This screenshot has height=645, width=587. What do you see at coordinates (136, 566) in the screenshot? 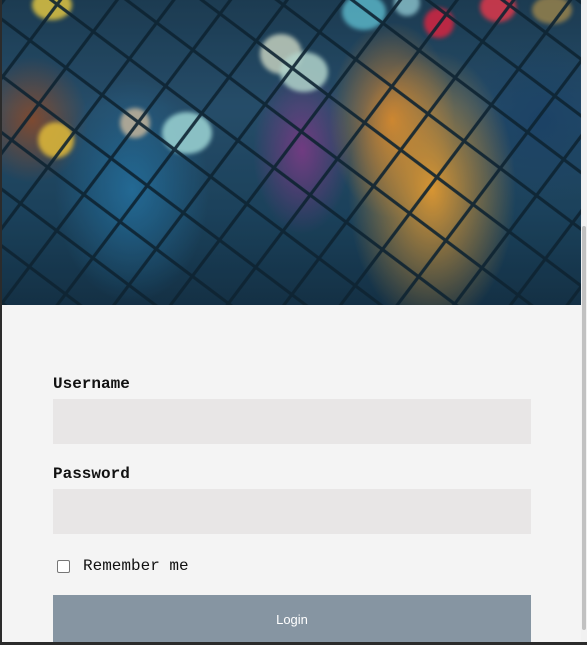
I see `remember-me-label: Remember me` at bounding box center [136, 566].